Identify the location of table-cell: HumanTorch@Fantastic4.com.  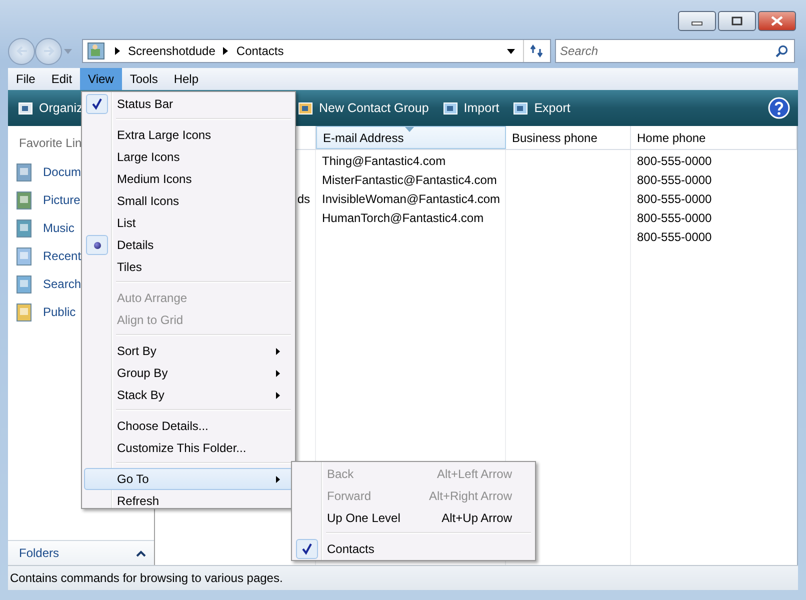
(403, 217).